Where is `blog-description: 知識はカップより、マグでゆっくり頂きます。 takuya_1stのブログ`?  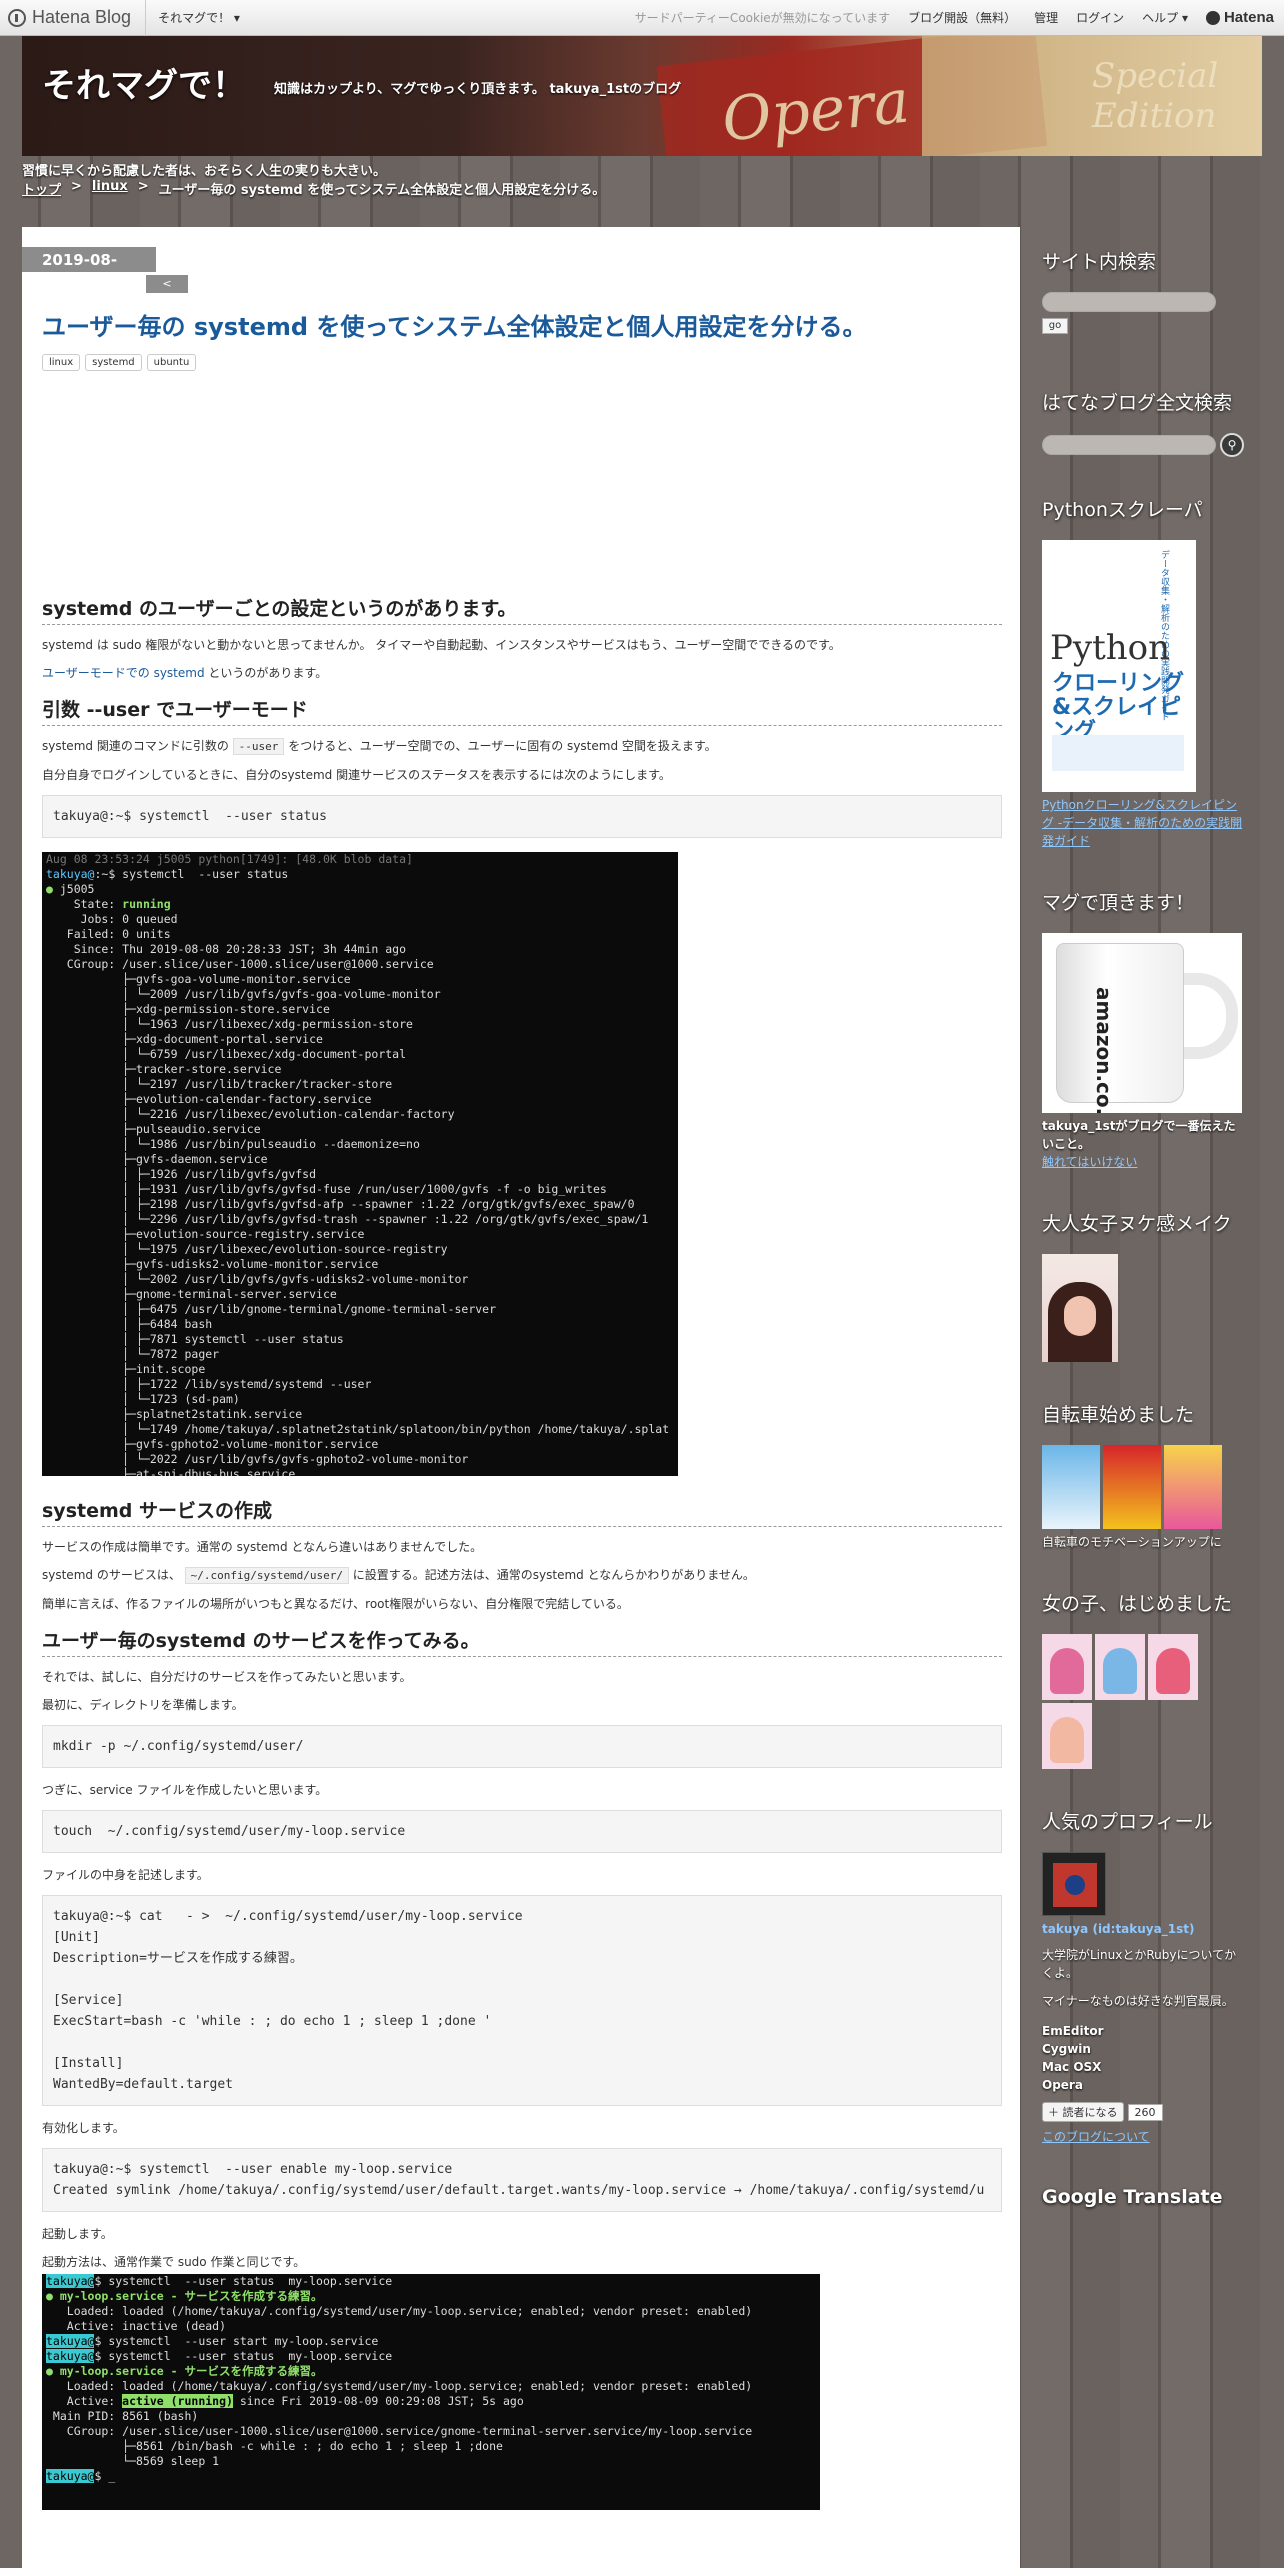 blog-description: 知識はカップより、マグでゆっくり頂きます。 takuya_1stのブログ is located at coordinates (478, 89).